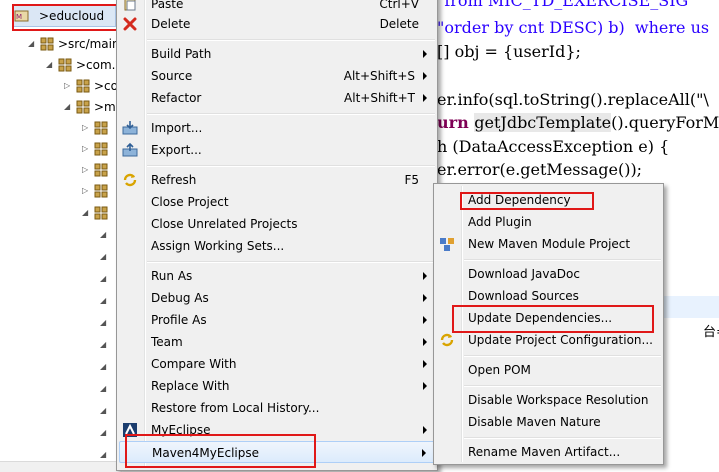 This screenshot has width=719, height=472. I want to click on menu-item-label: Delete, so click(171, 24).